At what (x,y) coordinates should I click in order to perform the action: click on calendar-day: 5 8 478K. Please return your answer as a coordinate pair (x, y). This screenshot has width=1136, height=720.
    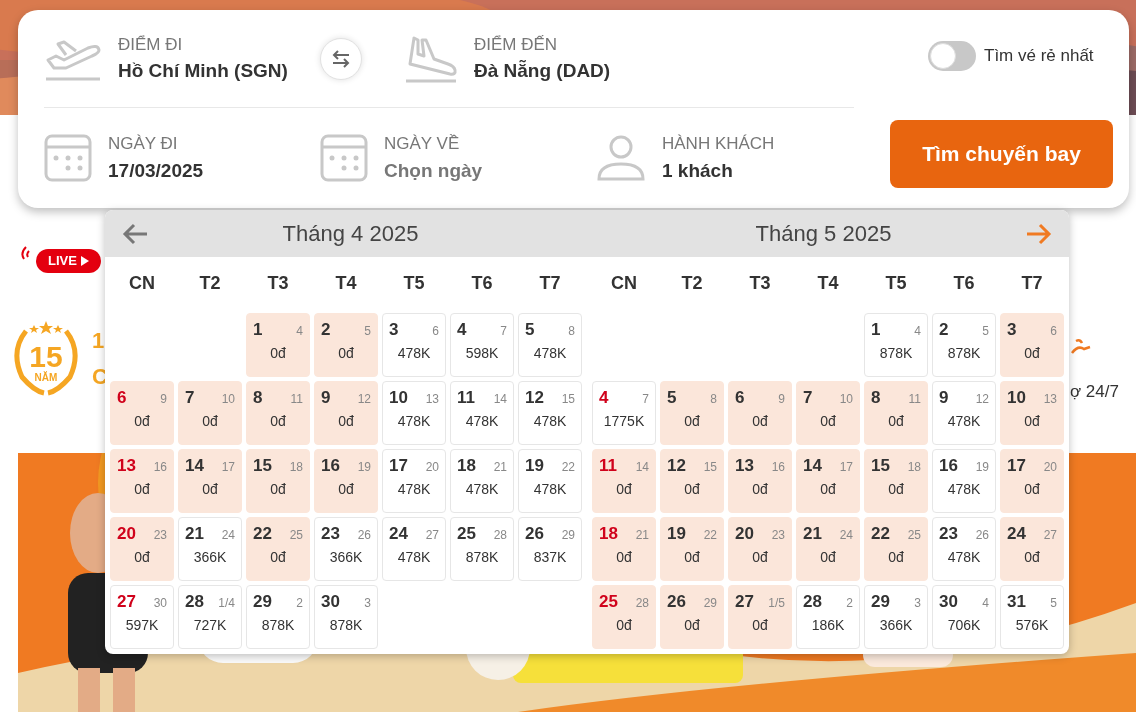
    Looking at the image, I should click on (550, 345).